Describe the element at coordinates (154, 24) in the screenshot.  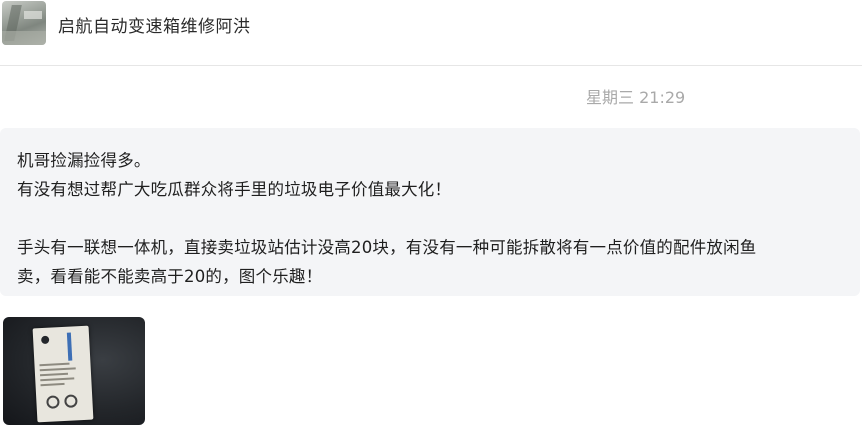
I see `contact-name: 启航自动变速箱维修阿洪` at that location.